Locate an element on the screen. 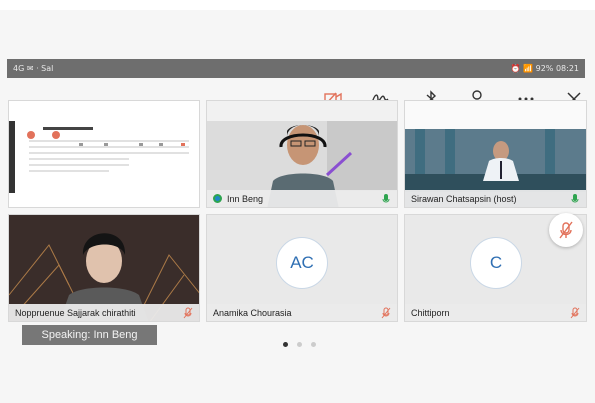 The width and height of the screenshot is (595, 403). participant-label: Sirawan Chatsapsin (host) is located at coordinates (495, 198).